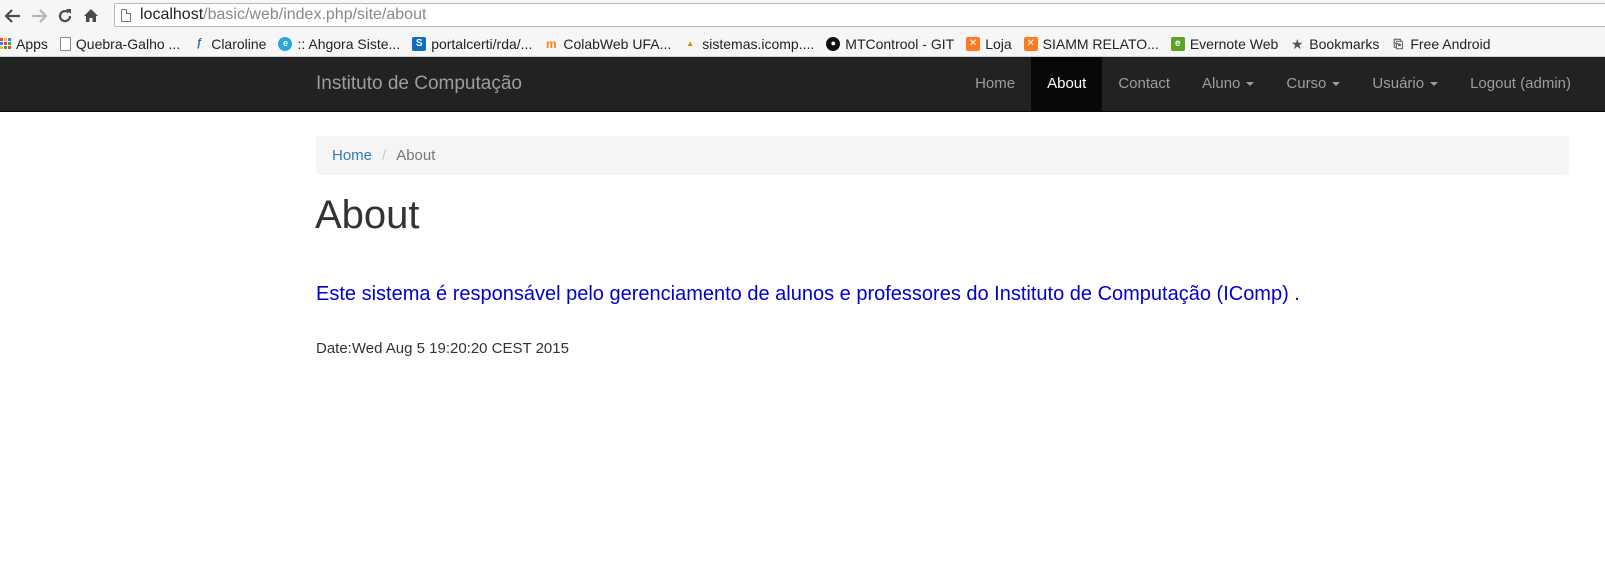 This screenshot has width=1605, height=582. I want to click on bookmark-claroline: ƒ Claroline, so click(229, 44).